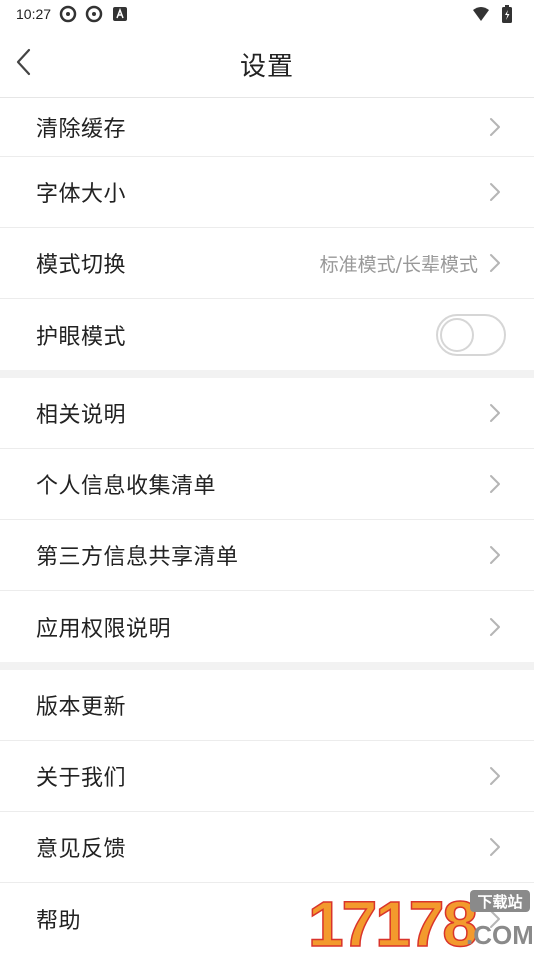 This screenshot has height=954, width=534. I want to click on setting-app-permissions: 应用权限说明, so click(267, 626).